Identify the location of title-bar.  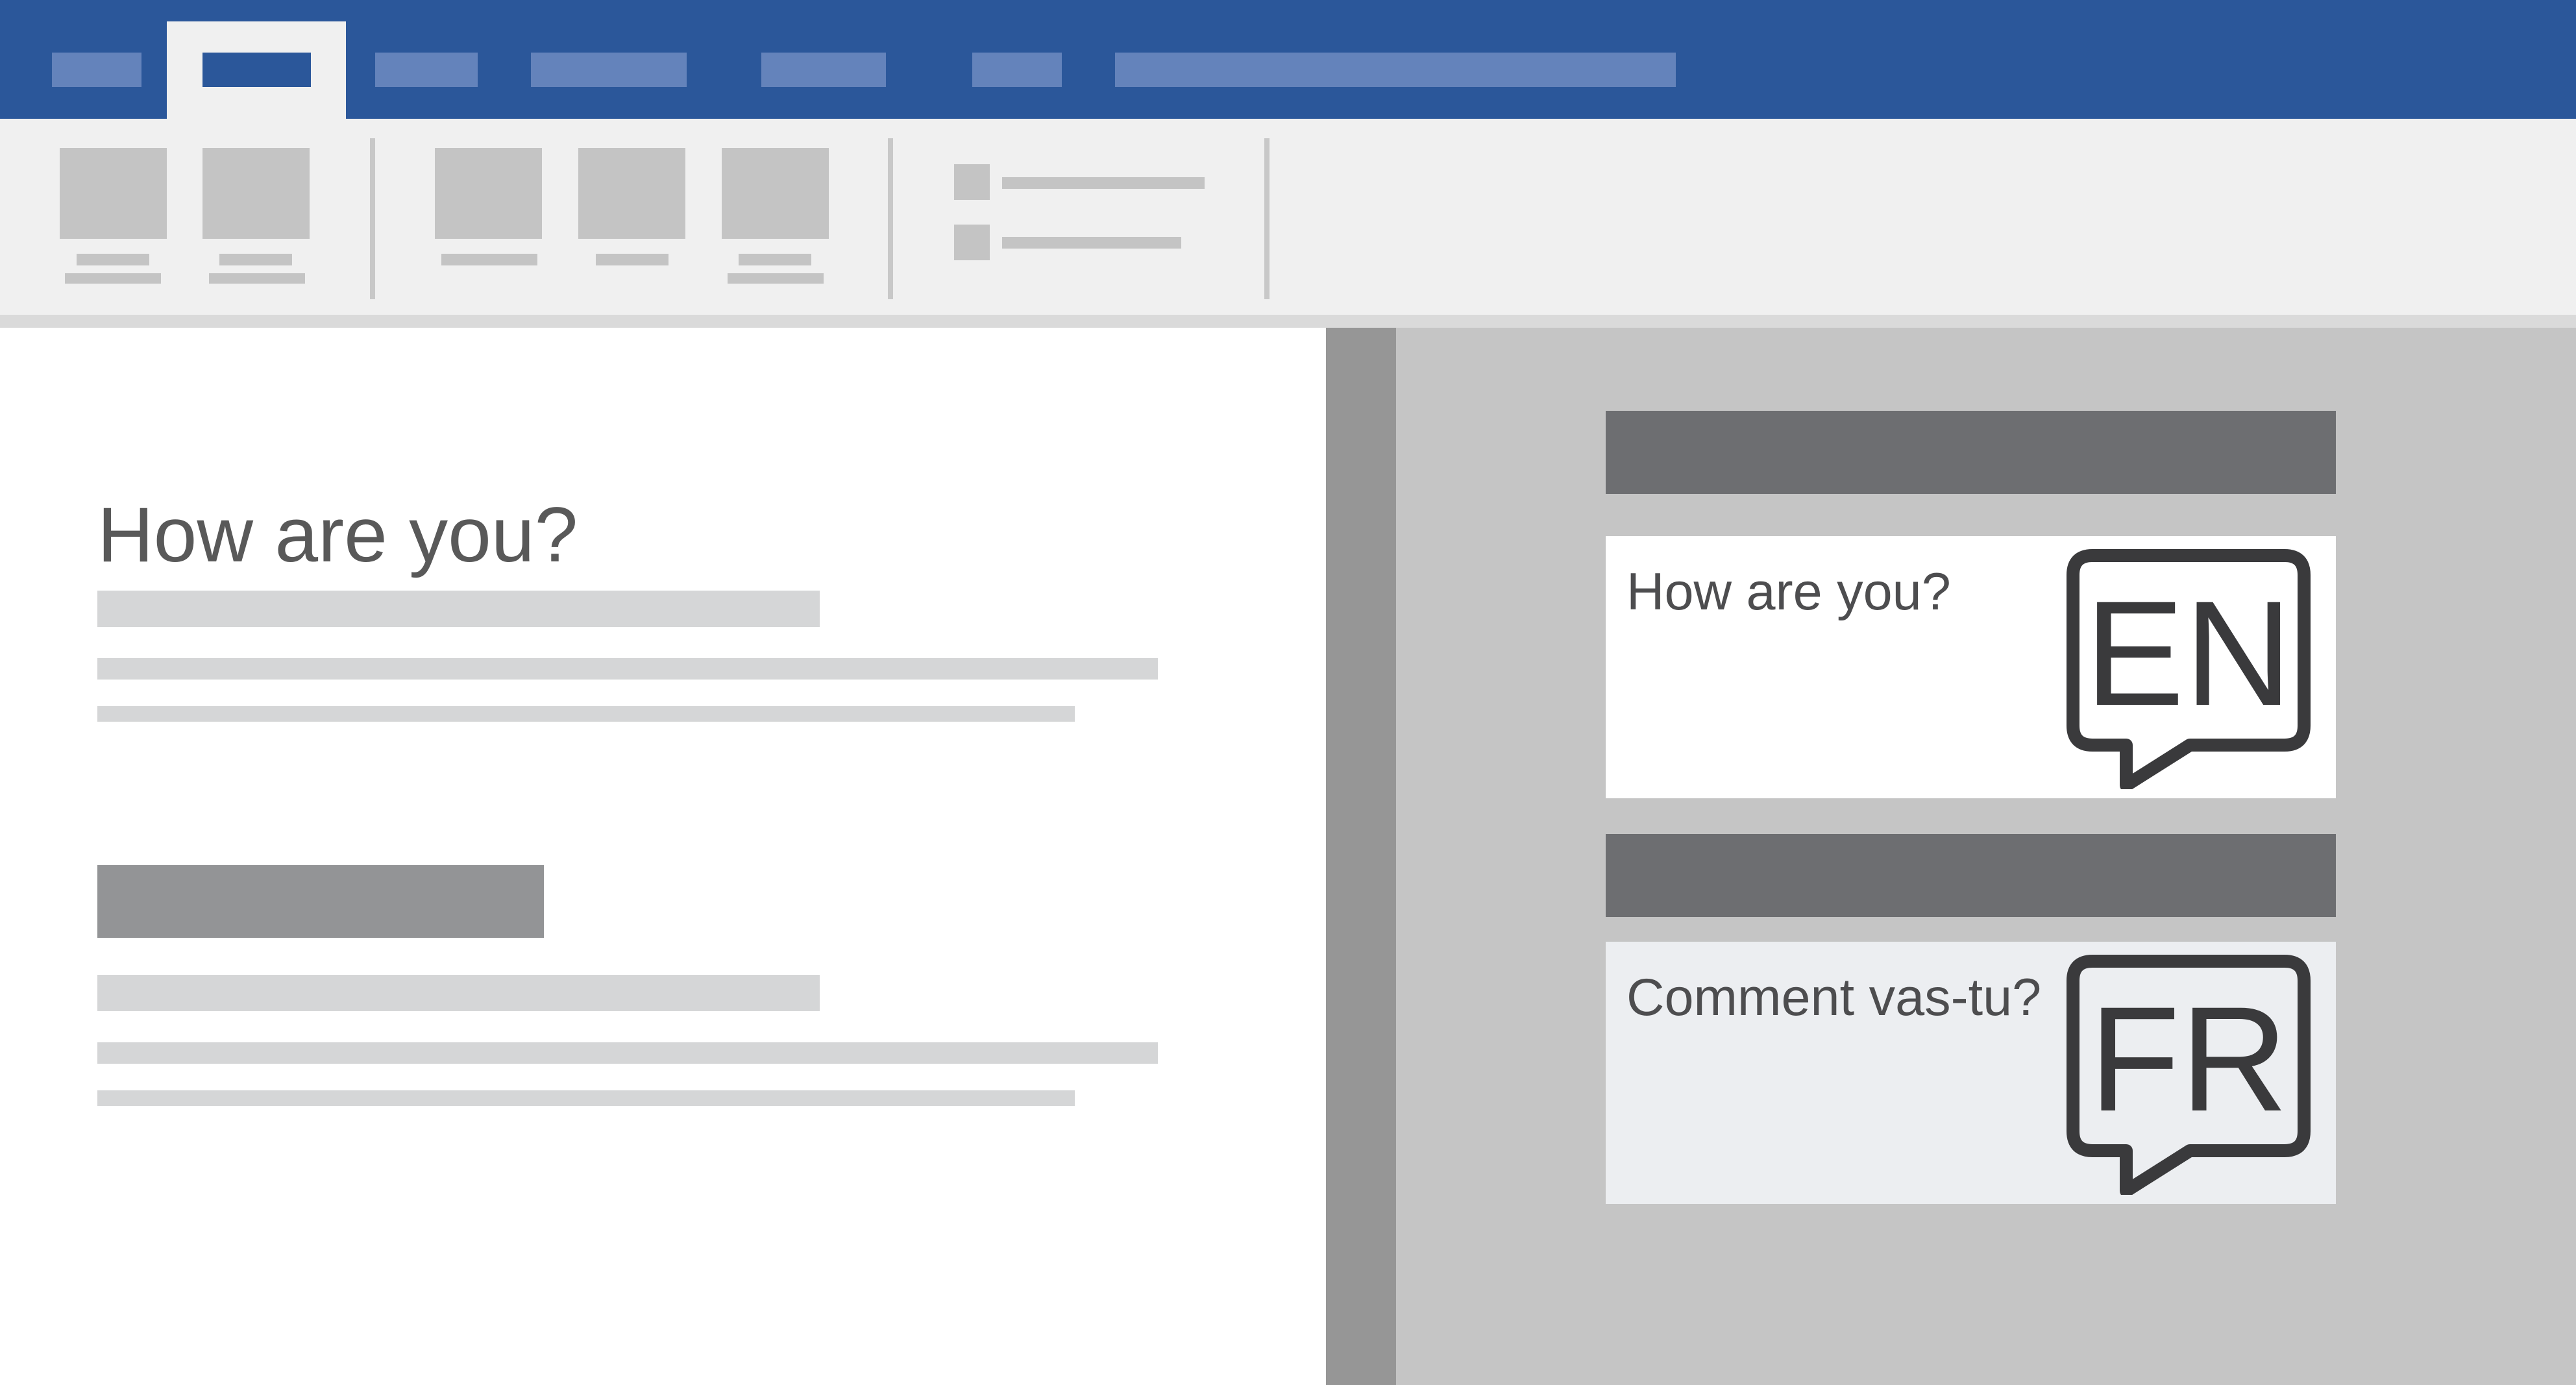
(1288, 59).